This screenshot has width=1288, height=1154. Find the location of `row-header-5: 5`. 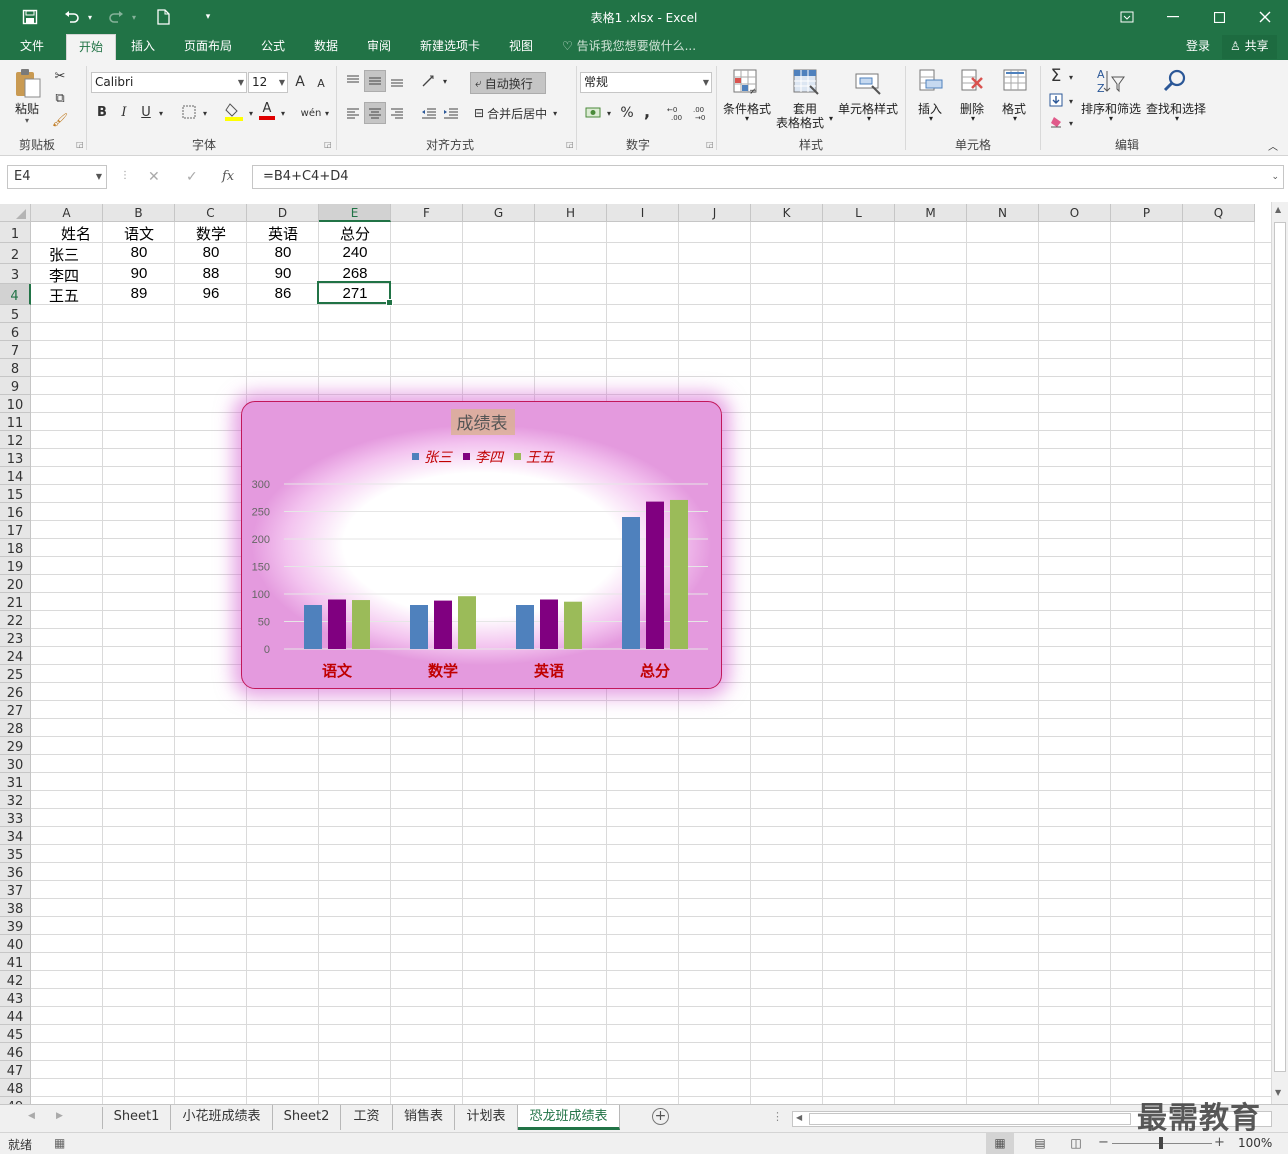

row-header-5: 5 is located at coordinates (15, 314).